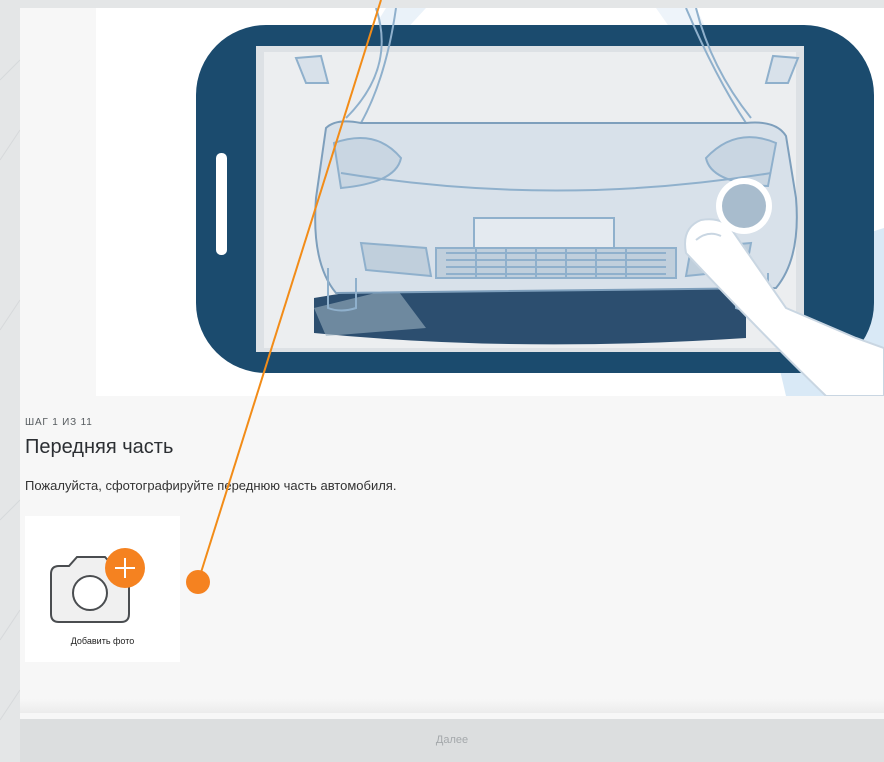  What do you see at coordinates (97, 585) in the screenshot?
I see `camera-add-icon` at bounding box center [97, 585].